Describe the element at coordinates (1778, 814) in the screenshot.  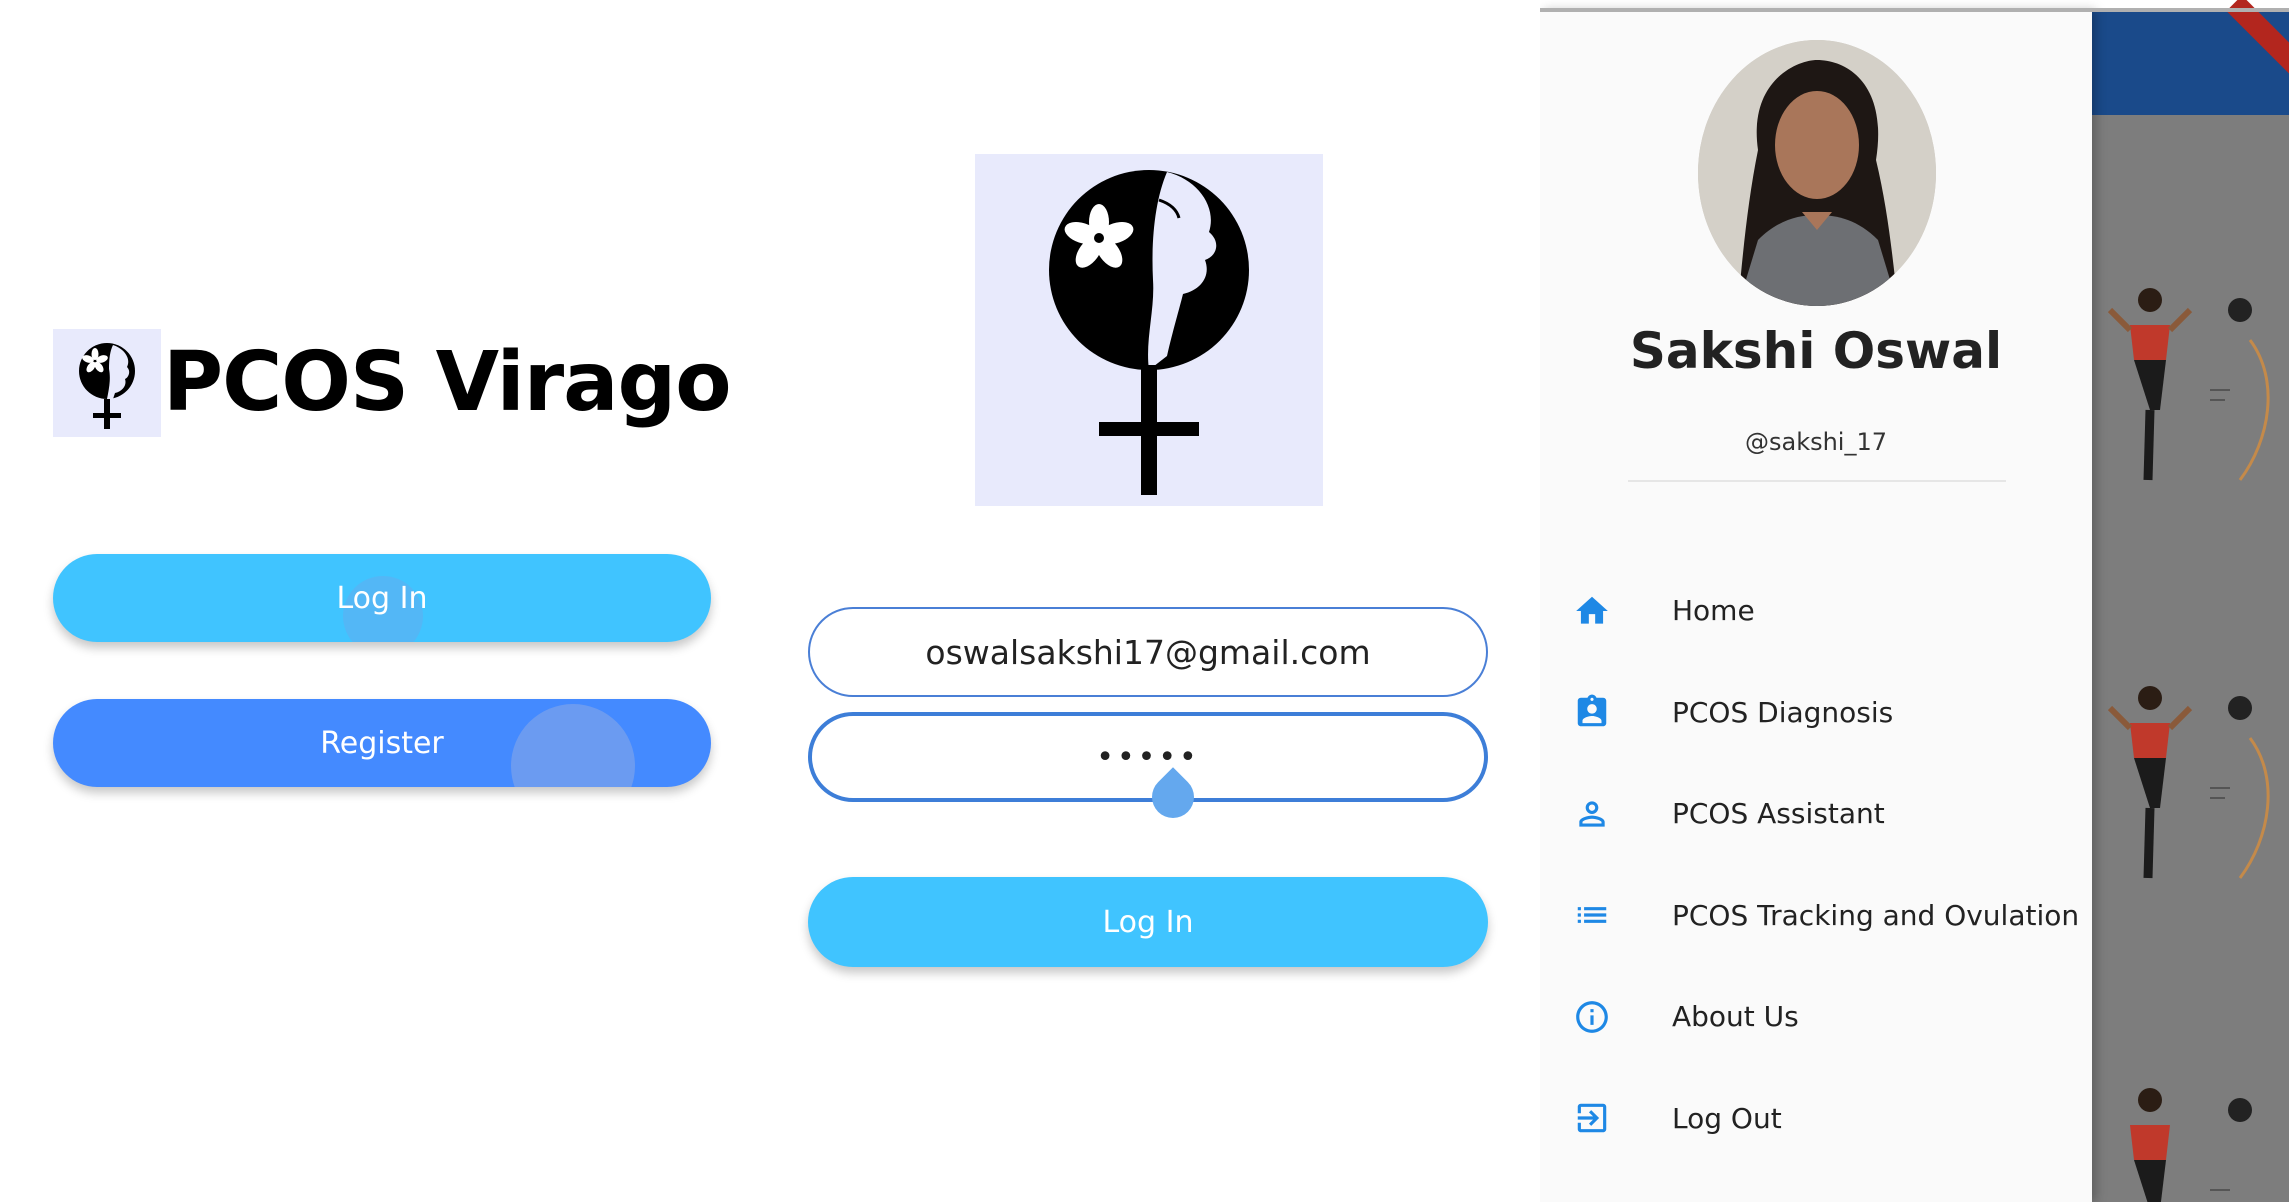
I see `menu-item-label: PCOS Assistant` at that location.